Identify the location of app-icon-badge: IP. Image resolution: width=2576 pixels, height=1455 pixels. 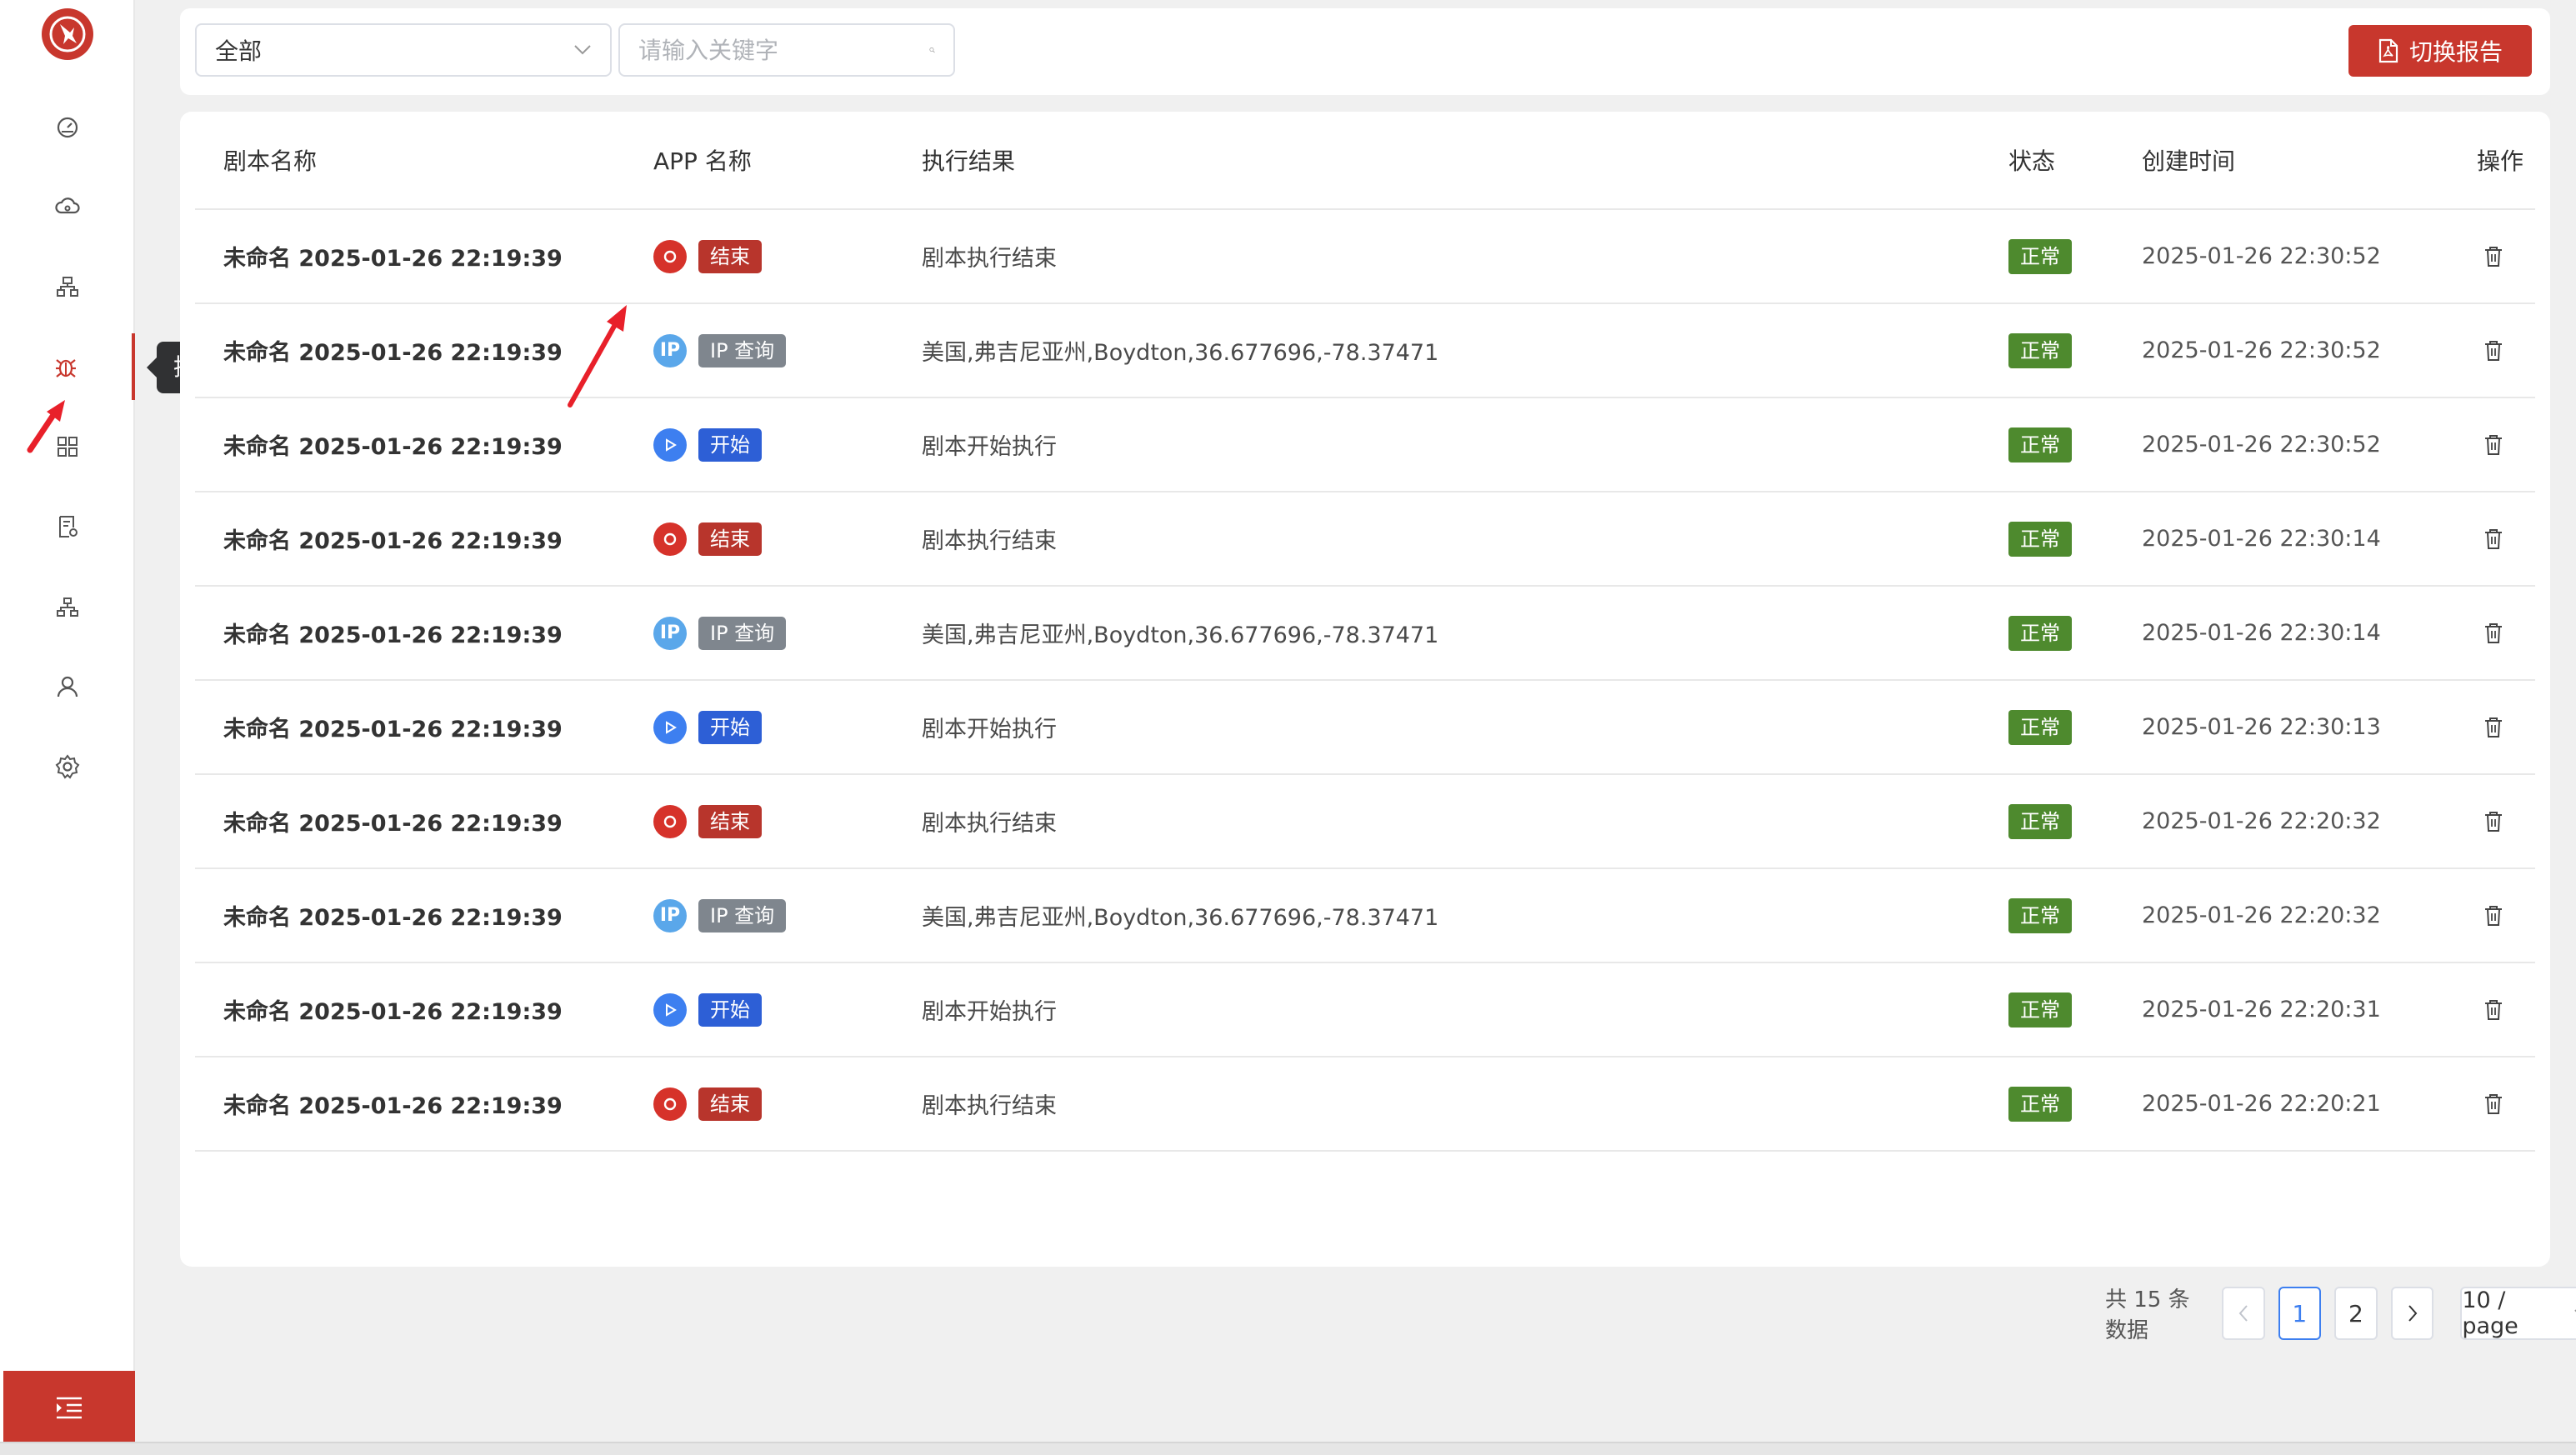
(670, 915).